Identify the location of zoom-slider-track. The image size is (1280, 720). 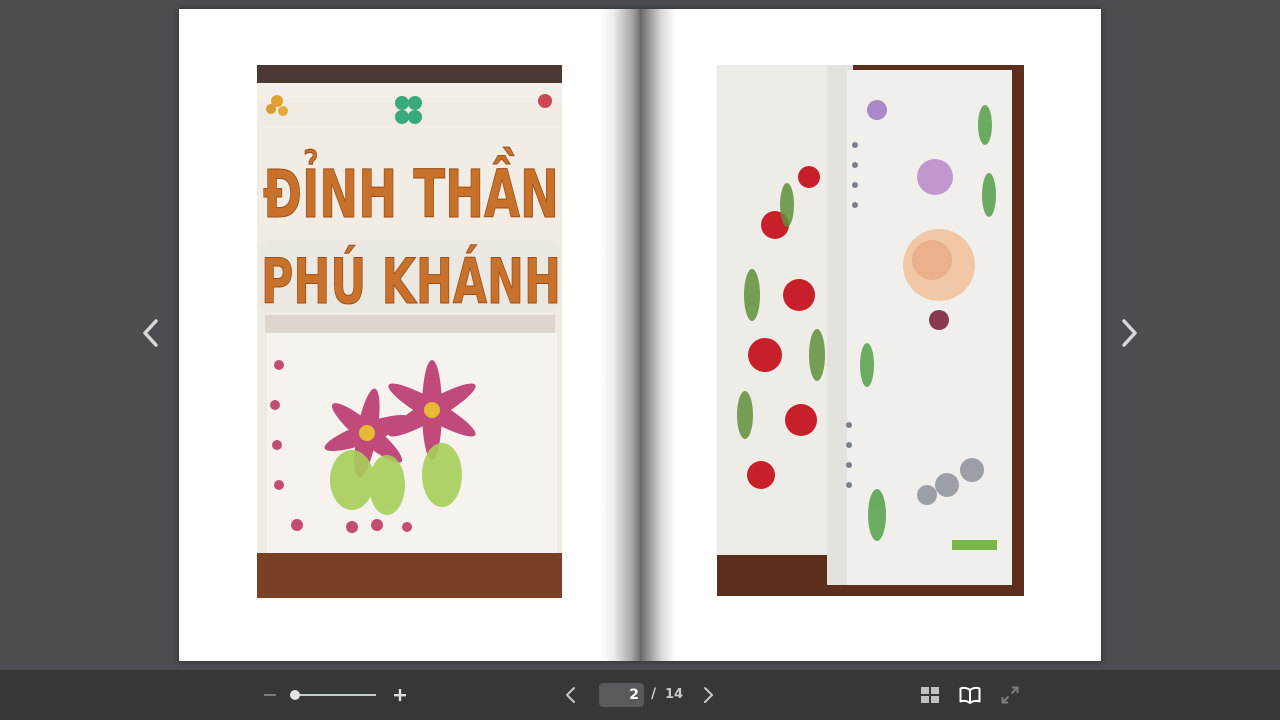
(335, 695).